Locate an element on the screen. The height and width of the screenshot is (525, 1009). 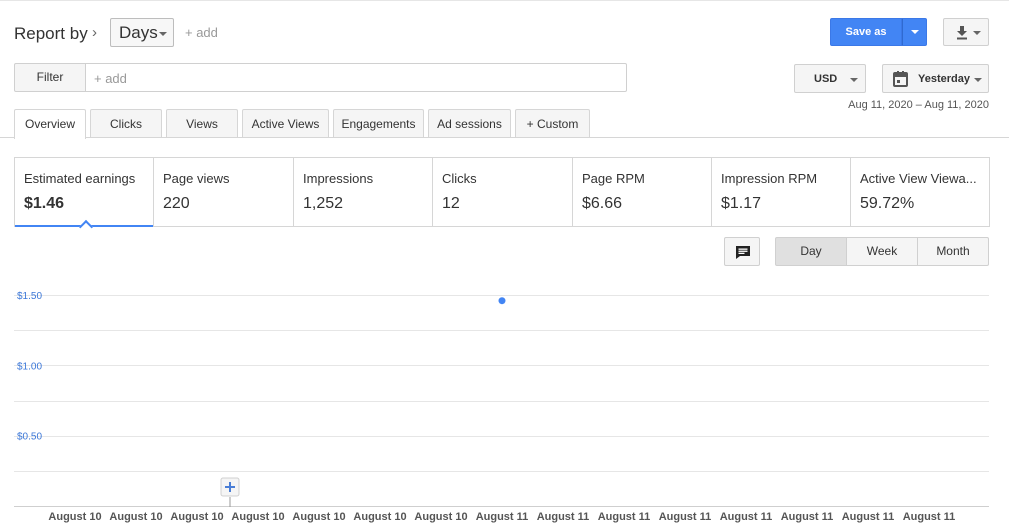
metric-value: 1,252 is located at coordinates (323, 203).